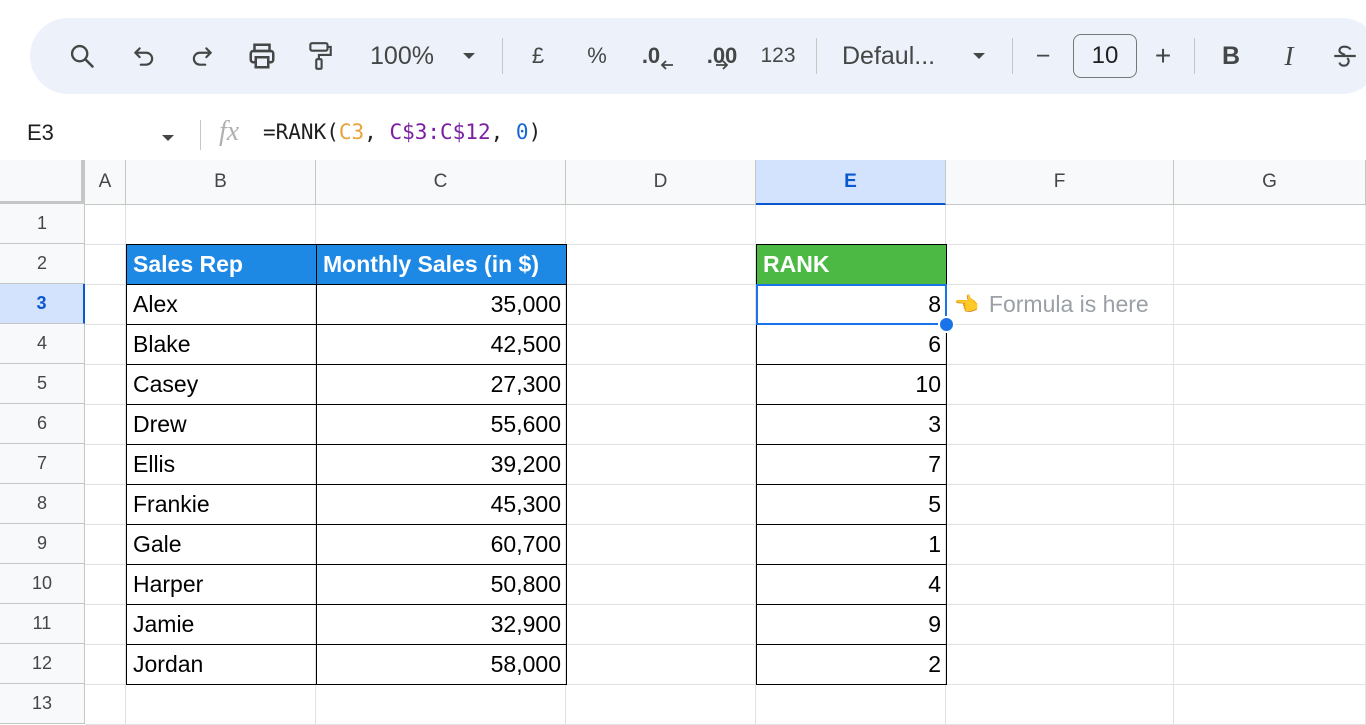 The height and width of the screenshot is (725, 1366). I want to click on cell-monthly-sales: 42,500, so click(441, 344).